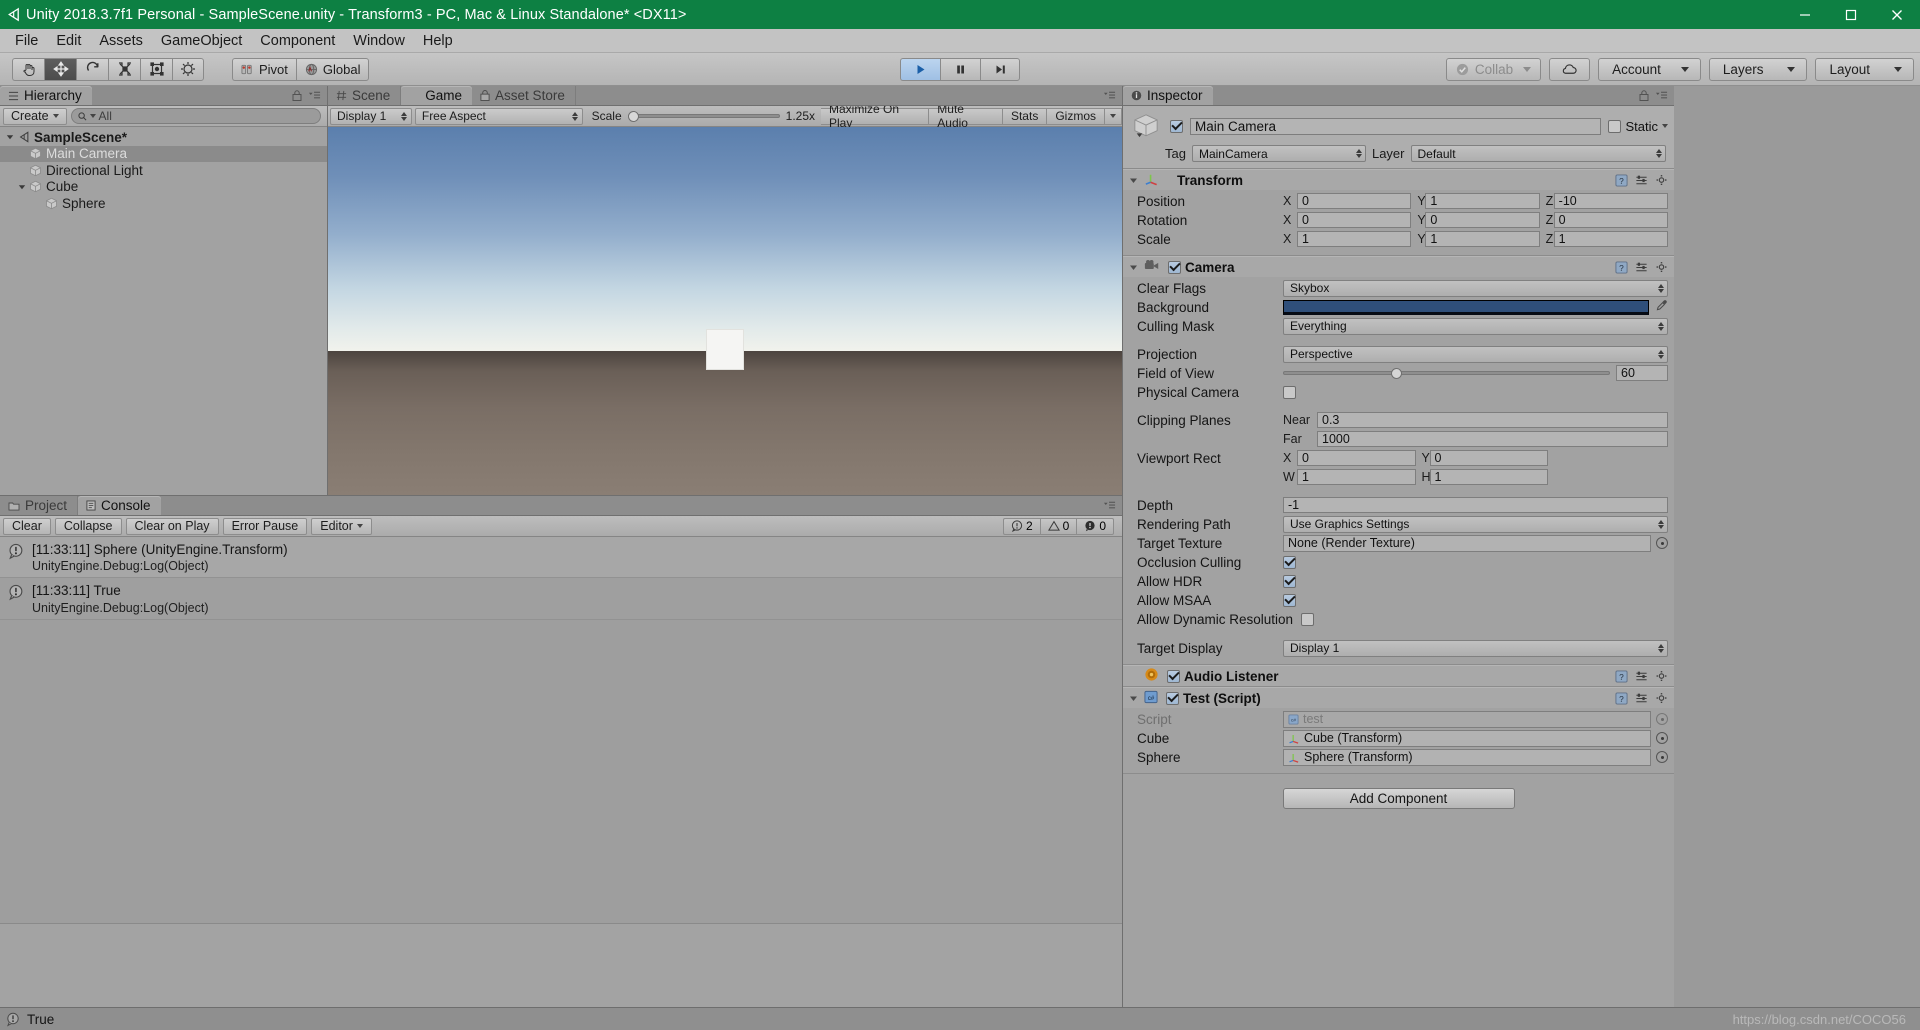  I want to click on scale-z-field: 1, so click(1610, 239).